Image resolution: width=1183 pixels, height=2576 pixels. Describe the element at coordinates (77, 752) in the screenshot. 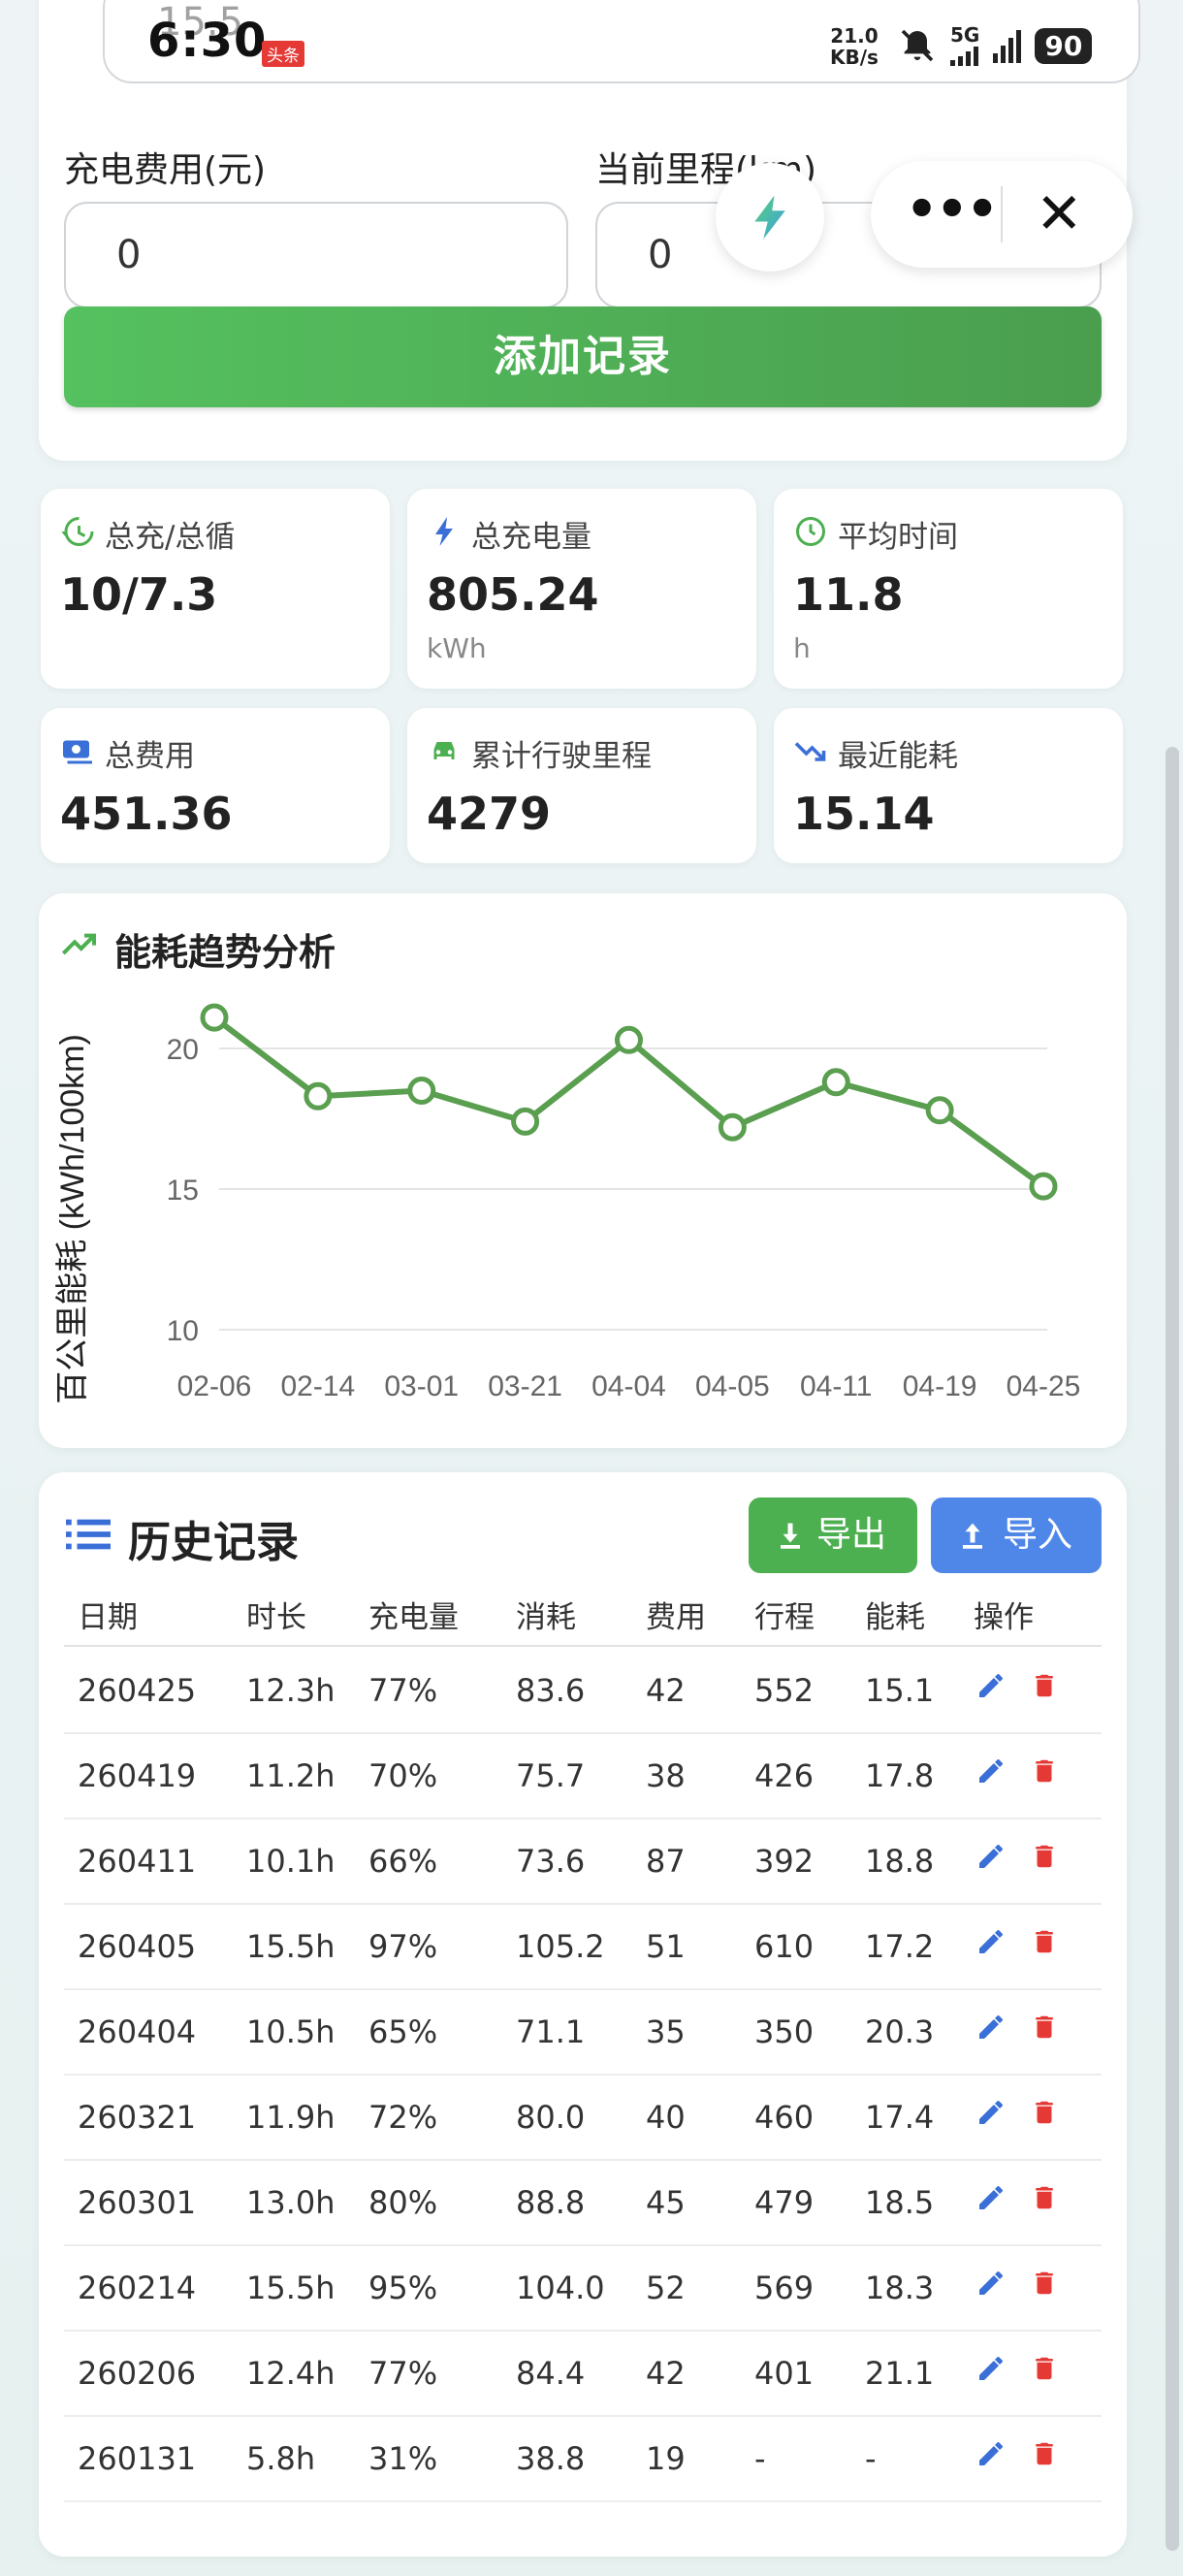

I see `money-icon` at that location.